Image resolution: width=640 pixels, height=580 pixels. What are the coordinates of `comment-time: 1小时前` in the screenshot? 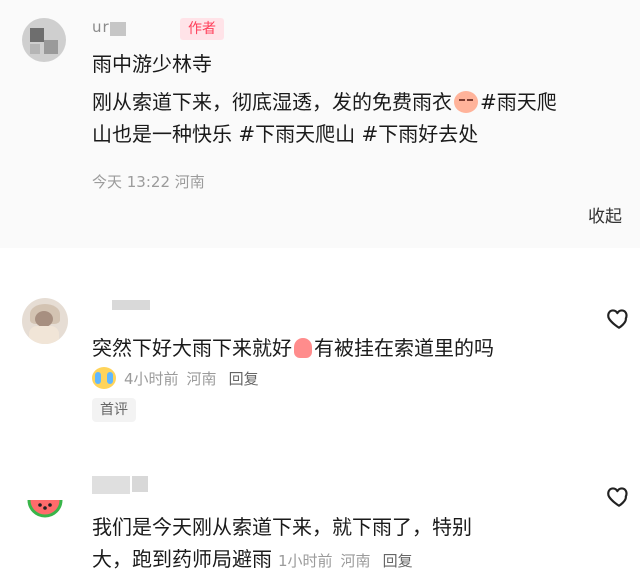 It's located at (305, 561).